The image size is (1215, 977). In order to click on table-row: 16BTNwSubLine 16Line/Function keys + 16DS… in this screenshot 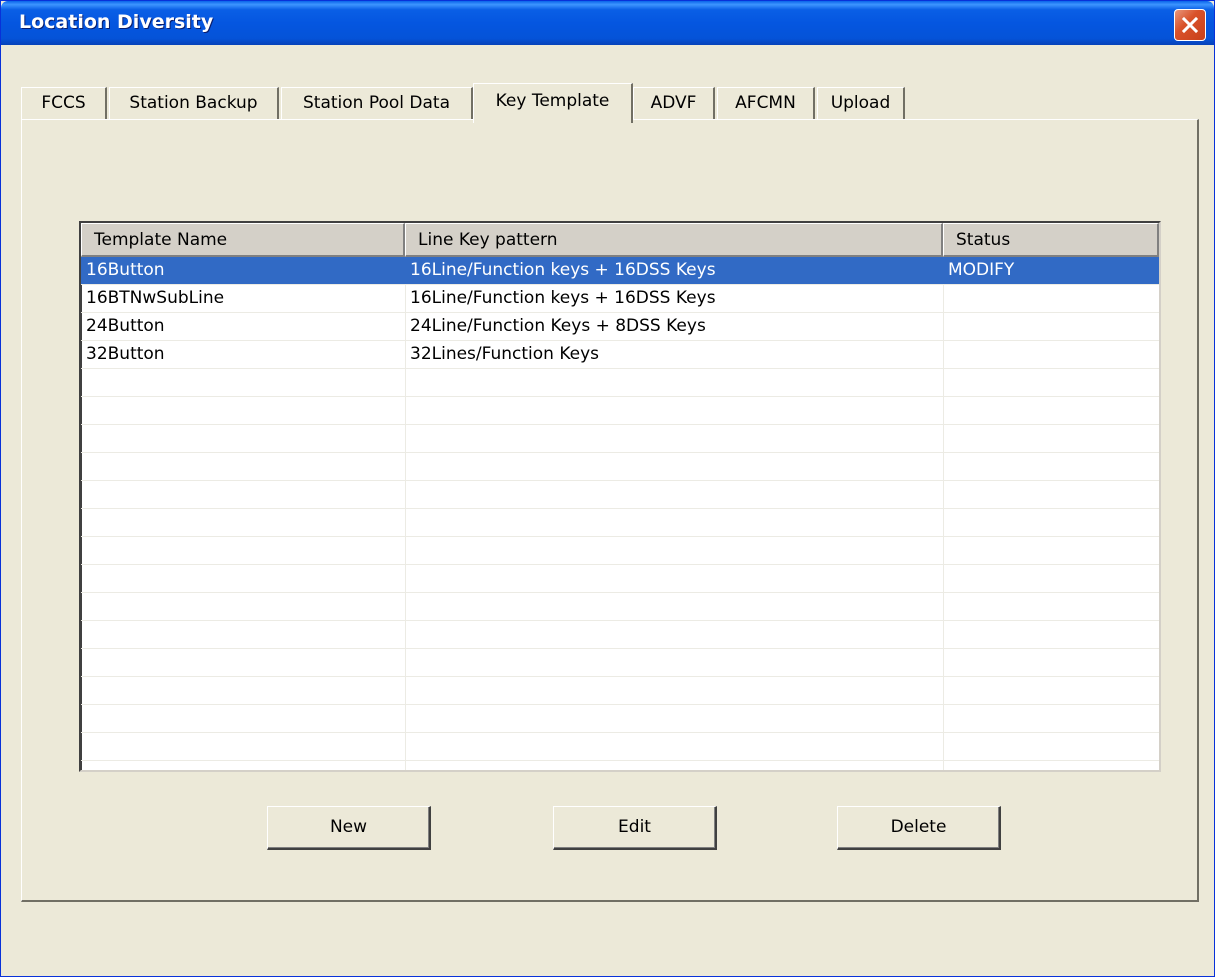, I will do `click(620, 299)`.